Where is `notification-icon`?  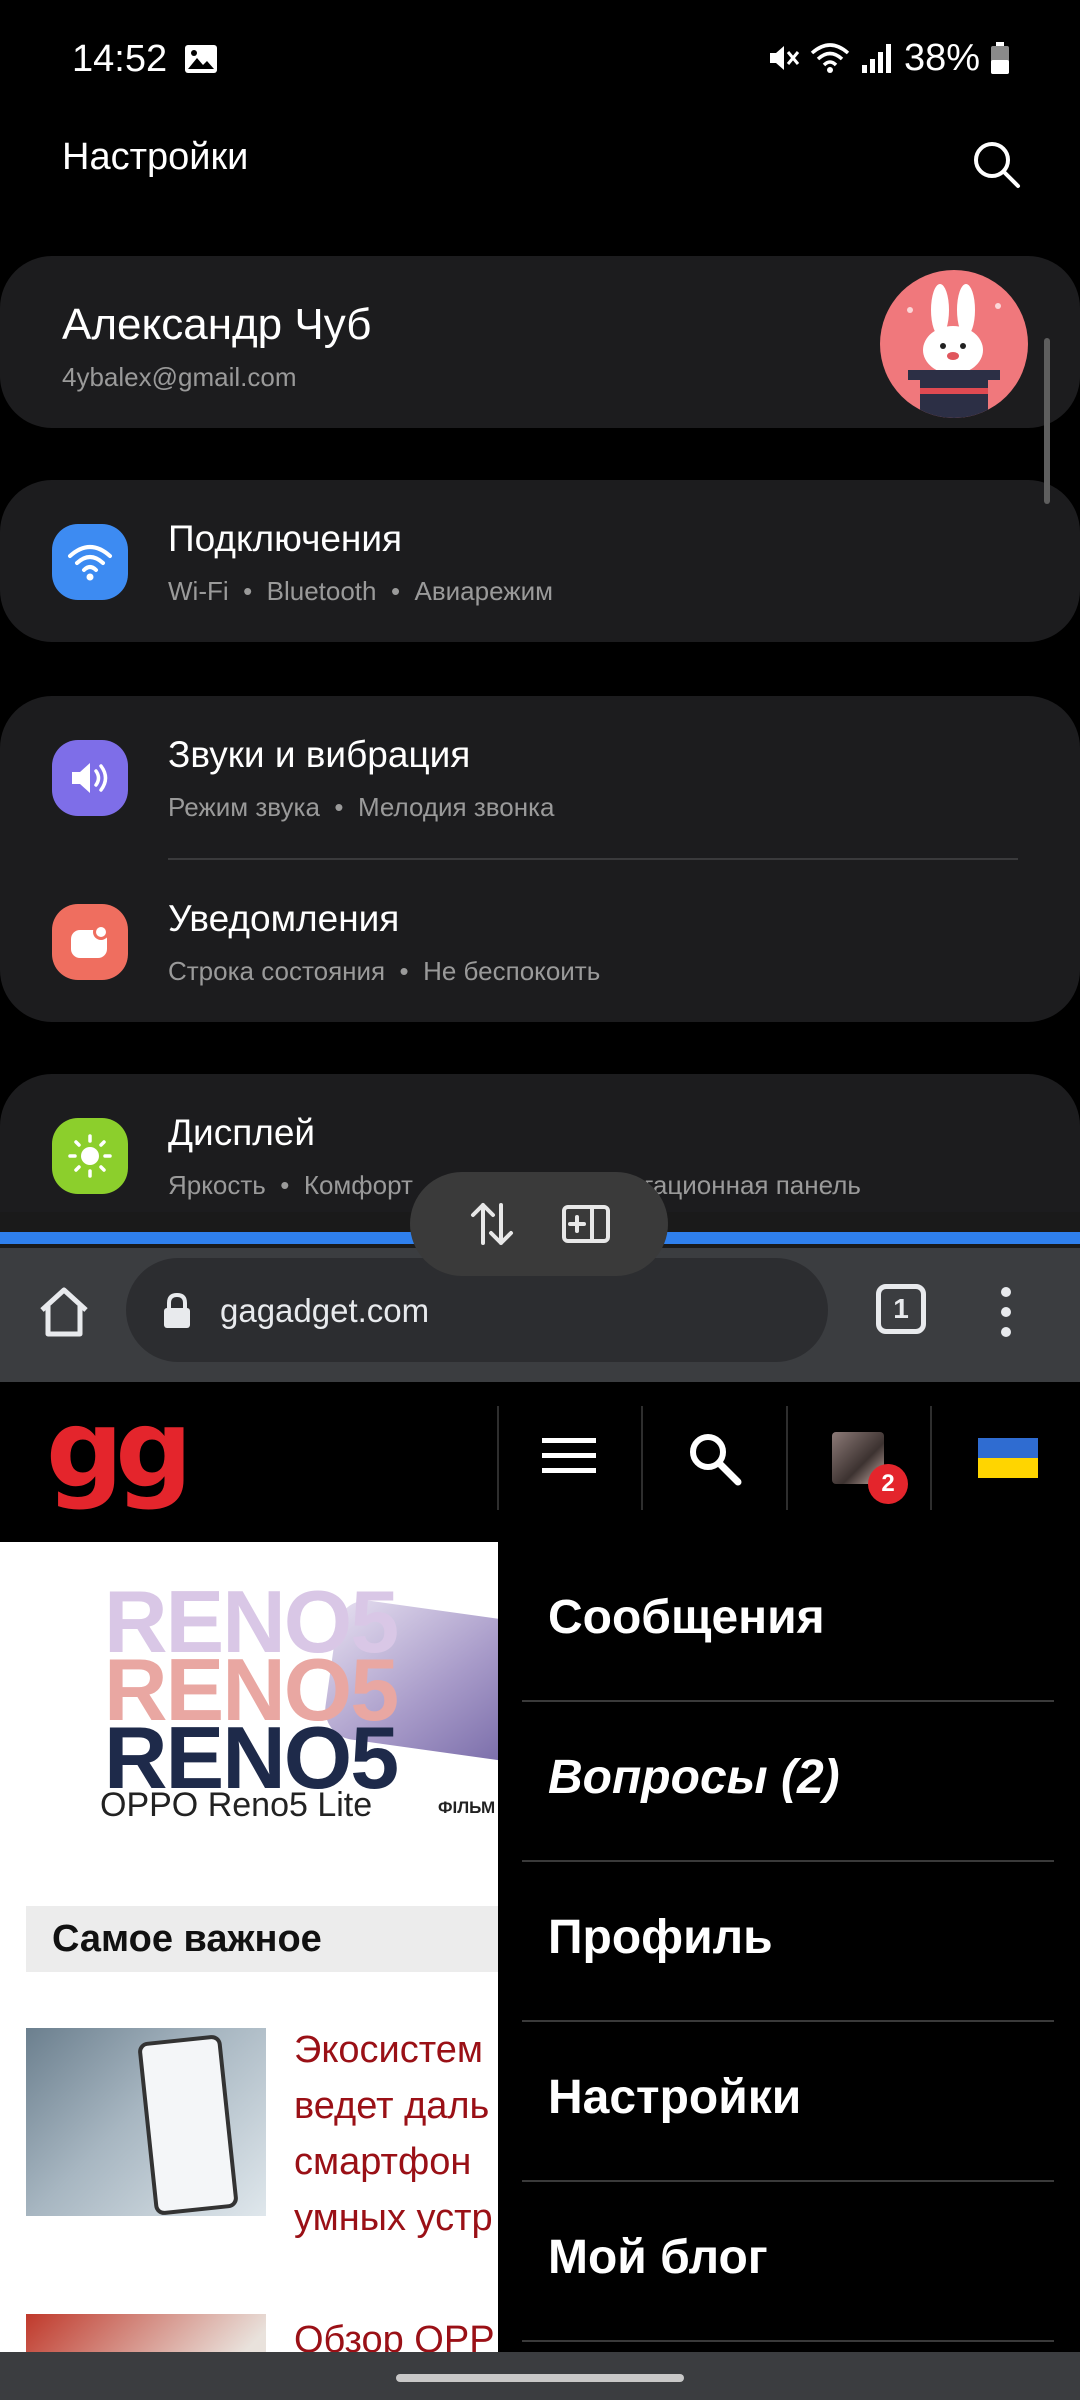 notification-icon is located at coordinates (90, 942).